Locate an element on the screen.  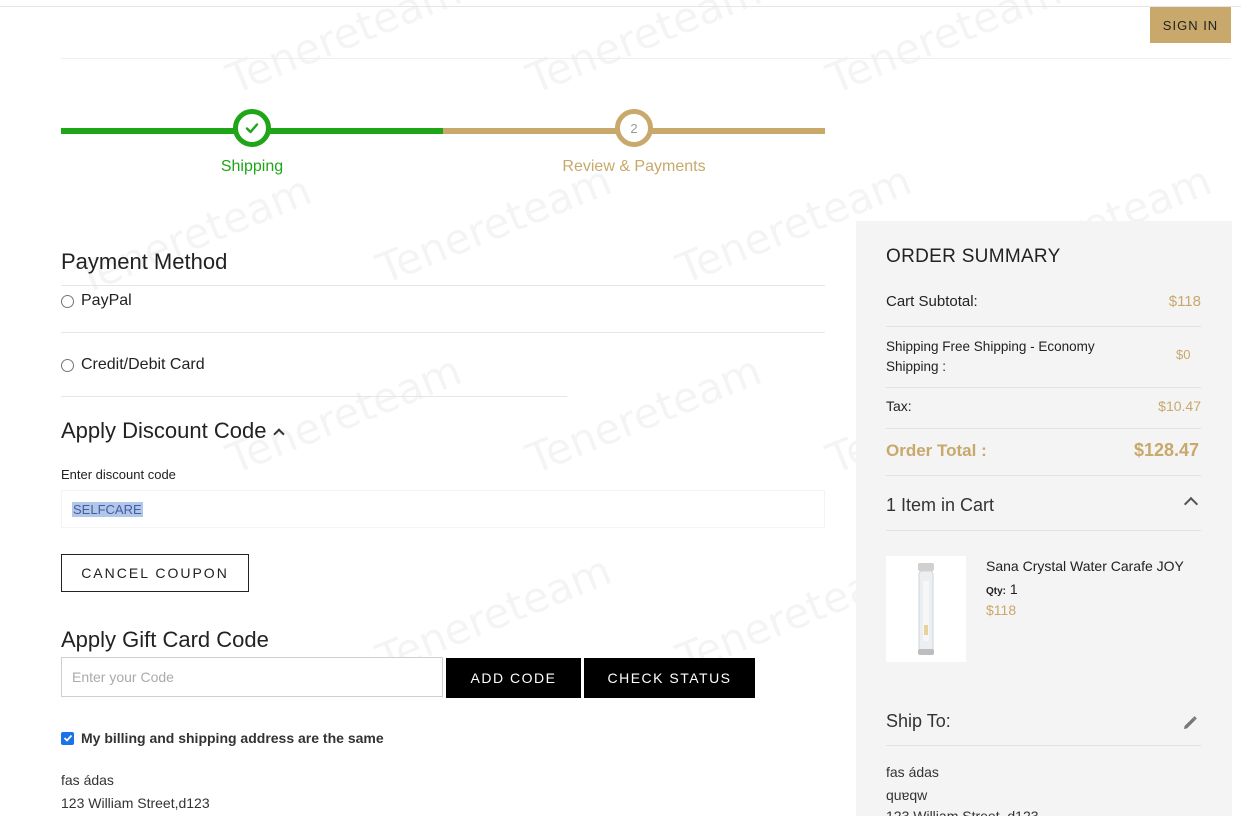
tax-value: $10.47 is located at coordinates (1179, 406).